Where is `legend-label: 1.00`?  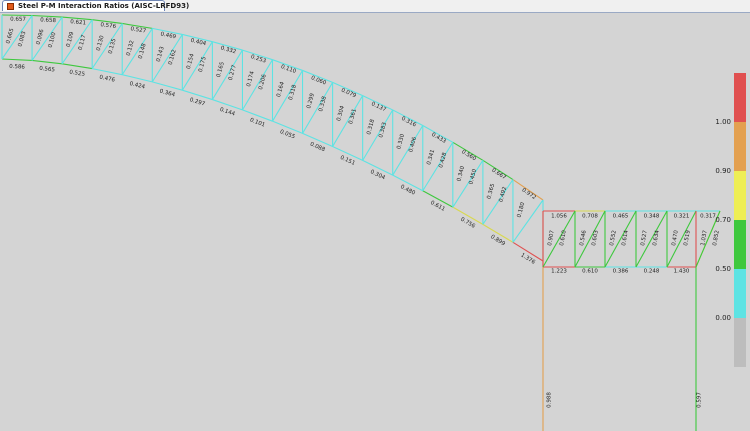
legend-label: 1.00 is located at coordinates (723, 122).